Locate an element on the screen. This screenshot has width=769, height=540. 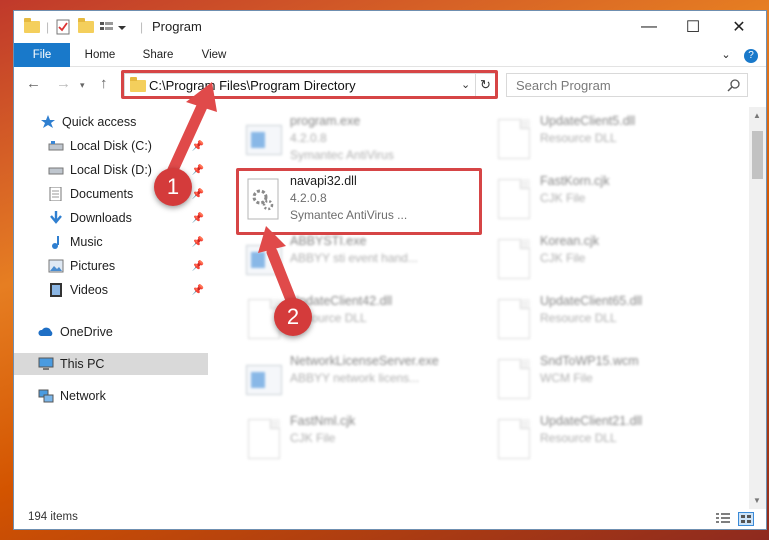
annotation-arrows is located at coordinates (232, 196).